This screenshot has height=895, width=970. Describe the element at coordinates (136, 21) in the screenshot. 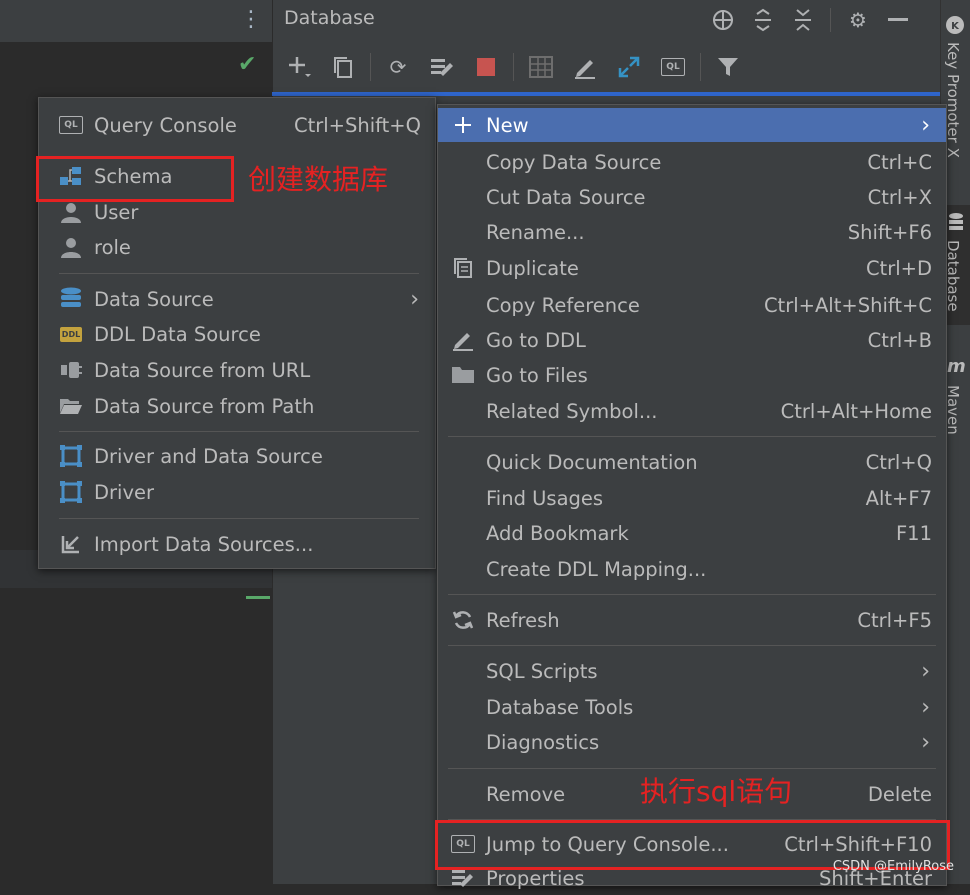

I see `editor-tabbar` at that location.